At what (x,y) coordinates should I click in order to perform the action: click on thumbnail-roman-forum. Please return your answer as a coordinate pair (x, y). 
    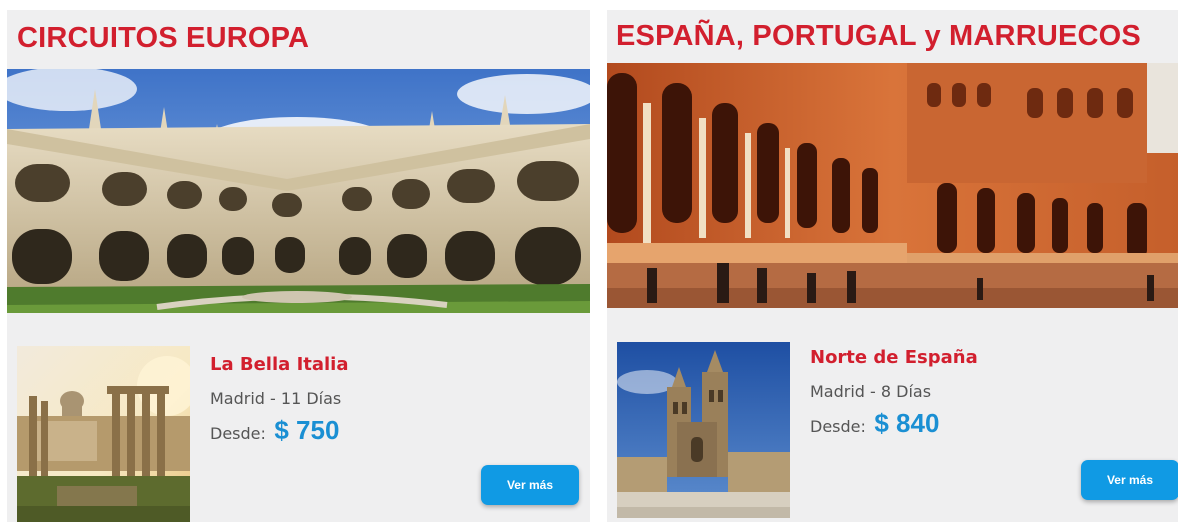
    Looking at the image, I should click on (103, 434).